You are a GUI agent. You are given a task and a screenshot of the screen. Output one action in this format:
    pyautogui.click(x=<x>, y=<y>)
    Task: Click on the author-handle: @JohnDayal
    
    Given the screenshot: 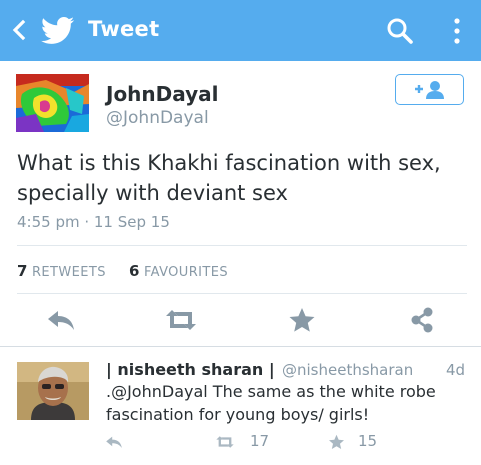 What is the action you would take?
    pyautogui.click(x=157, y=118)
    